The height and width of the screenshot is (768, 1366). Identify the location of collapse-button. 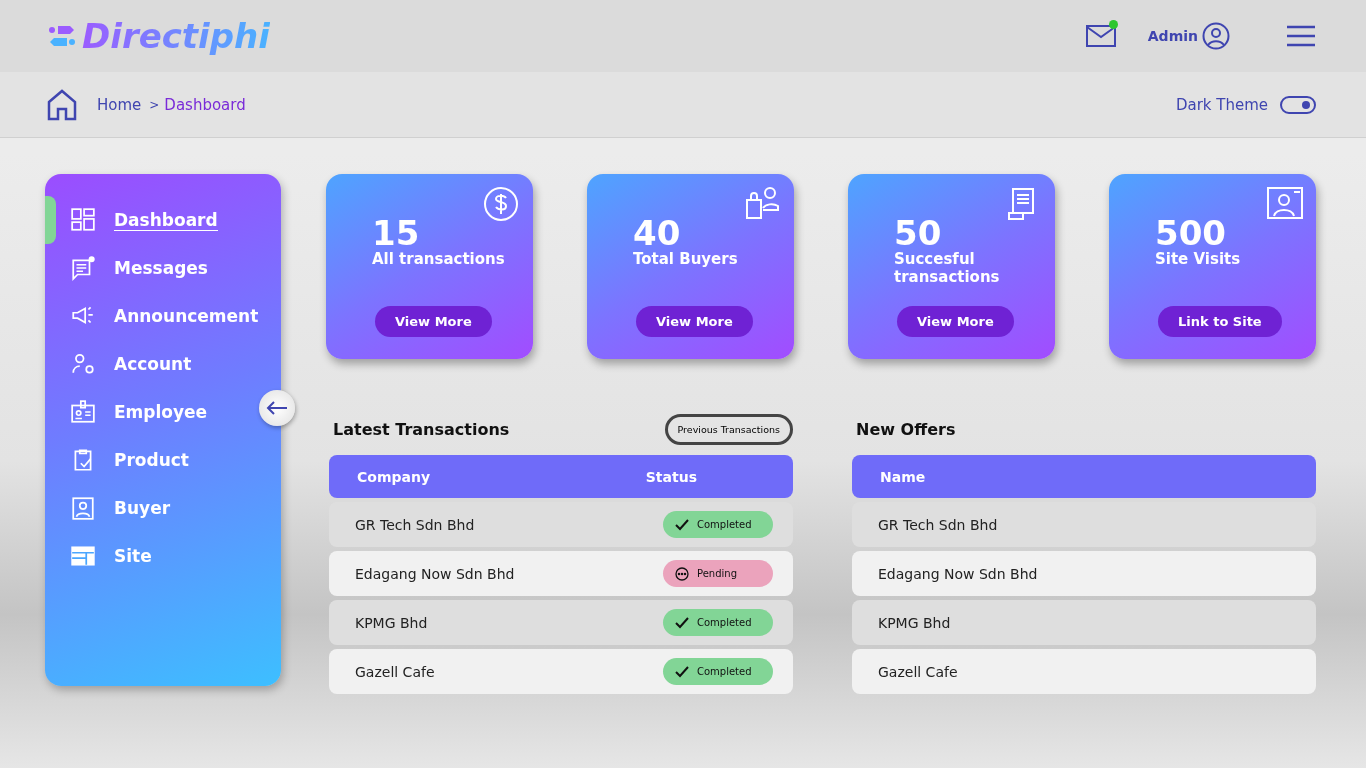
(277, 408).